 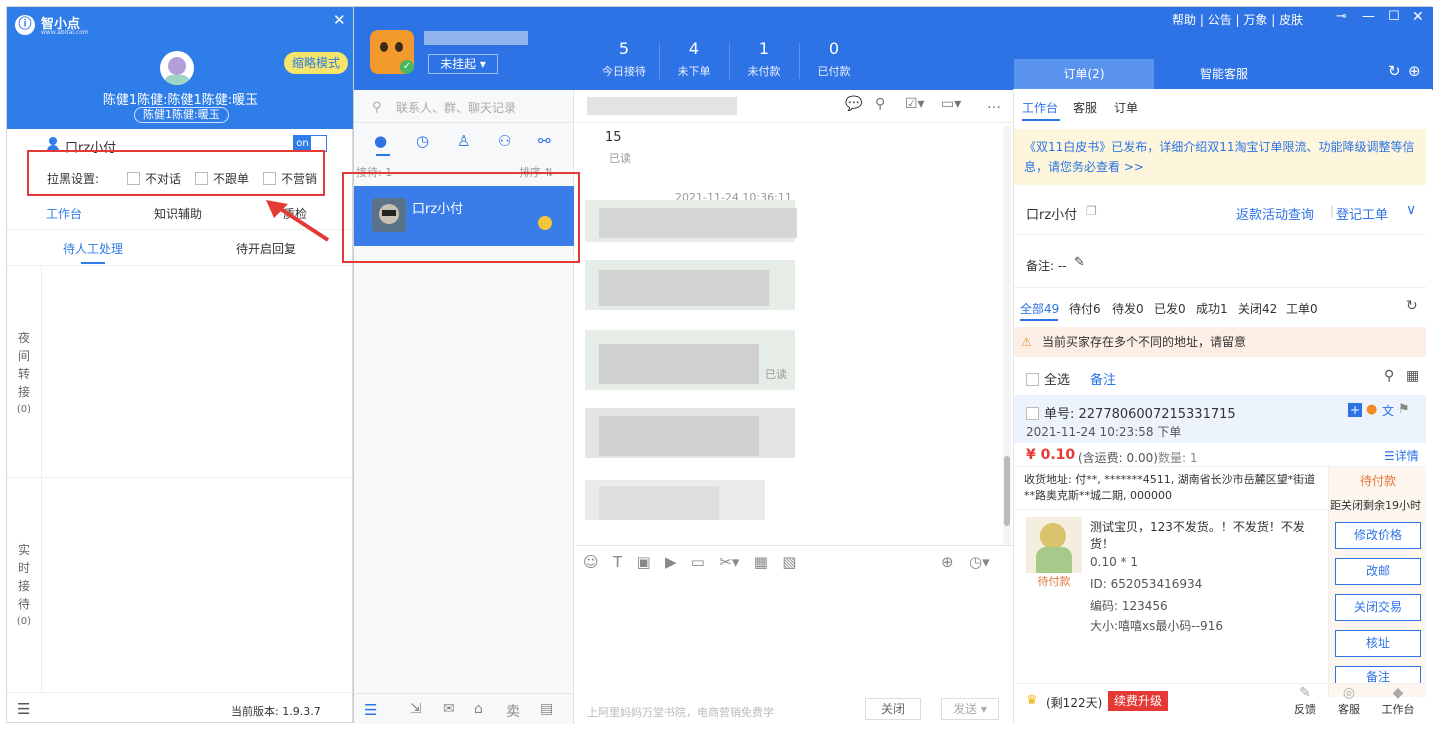 I want to click on org-icon: ⚯, so click(x=544, y=141).